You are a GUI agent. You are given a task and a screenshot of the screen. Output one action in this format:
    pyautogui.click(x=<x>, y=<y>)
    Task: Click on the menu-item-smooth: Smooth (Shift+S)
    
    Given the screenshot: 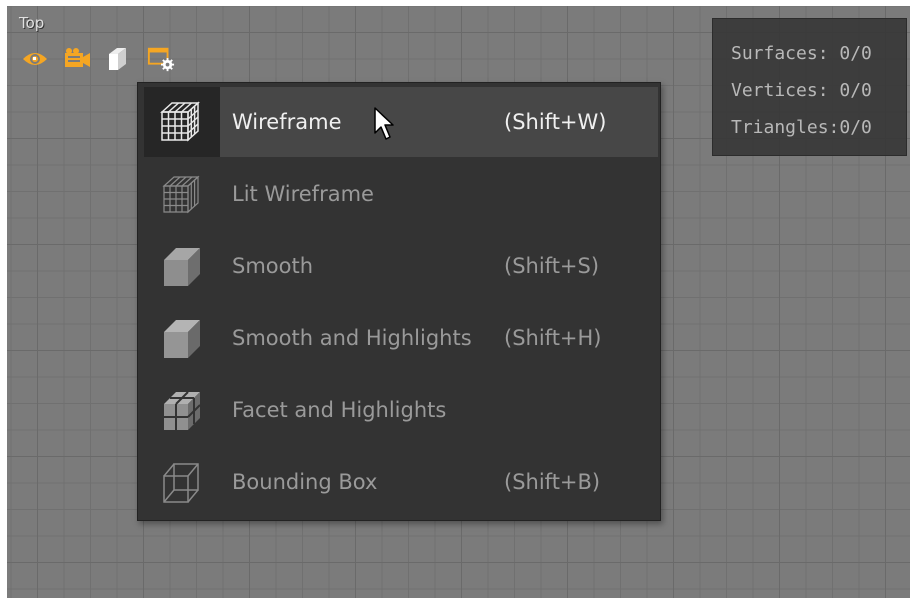 What is the action you would take?
    pyautogui.click(x=401, y=266)
    